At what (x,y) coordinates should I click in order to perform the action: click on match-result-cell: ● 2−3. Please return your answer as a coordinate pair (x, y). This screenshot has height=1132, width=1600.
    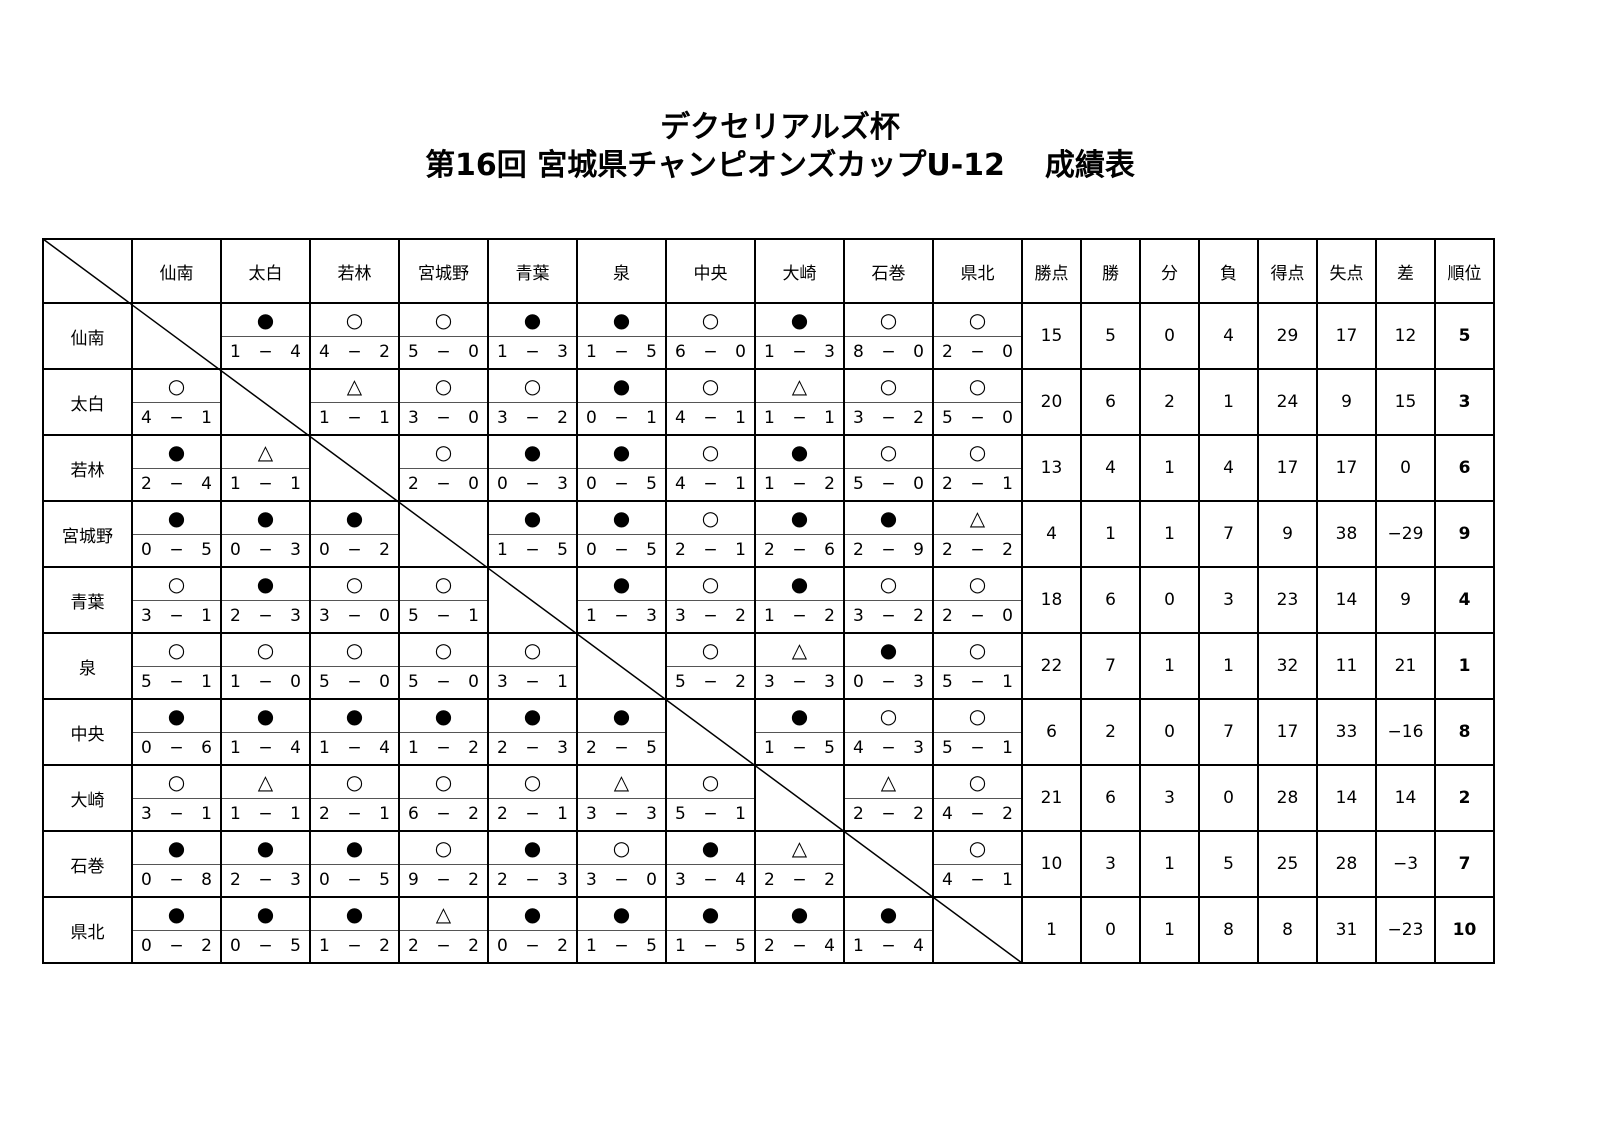
    Looking at the image, I should click on (265, 864).